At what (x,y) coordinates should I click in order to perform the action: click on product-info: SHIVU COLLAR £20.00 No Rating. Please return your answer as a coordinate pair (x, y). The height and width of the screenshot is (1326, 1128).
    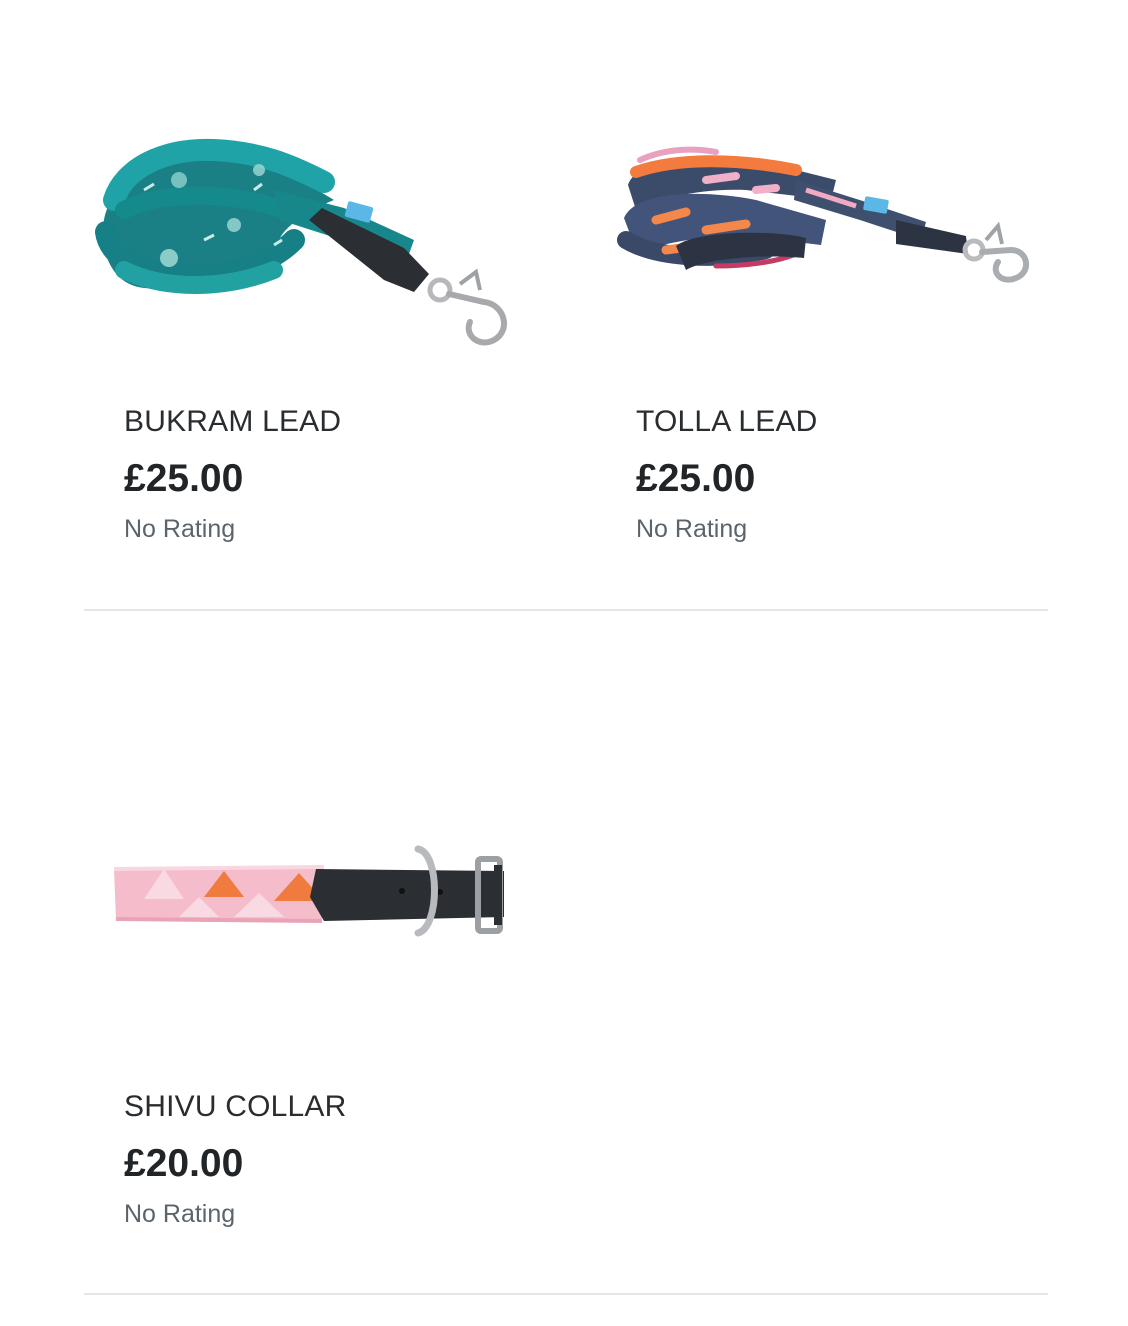
    Looking at the image, I should click on (235, 1158).